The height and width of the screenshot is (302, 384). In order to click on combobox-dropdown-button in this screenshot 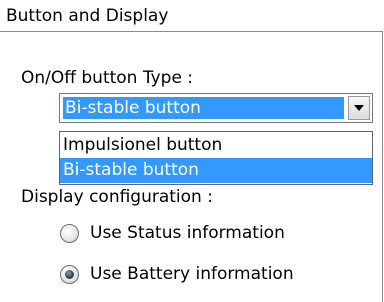, I will do `click(359, 108)`.